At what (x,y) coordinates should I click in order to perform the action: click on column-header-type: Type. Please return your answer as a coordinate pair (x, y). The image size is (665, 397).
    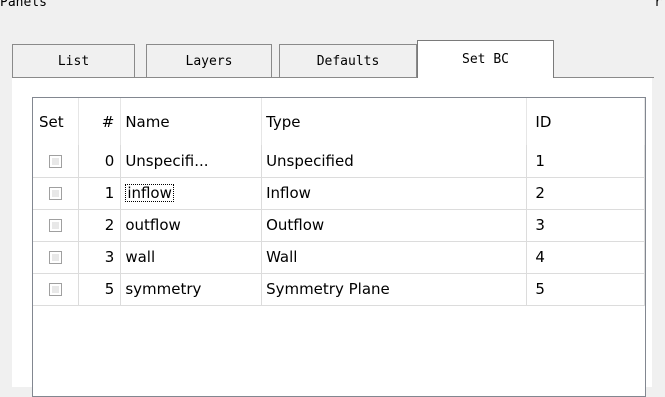
    Looking at the image, I should click on (394, 121).